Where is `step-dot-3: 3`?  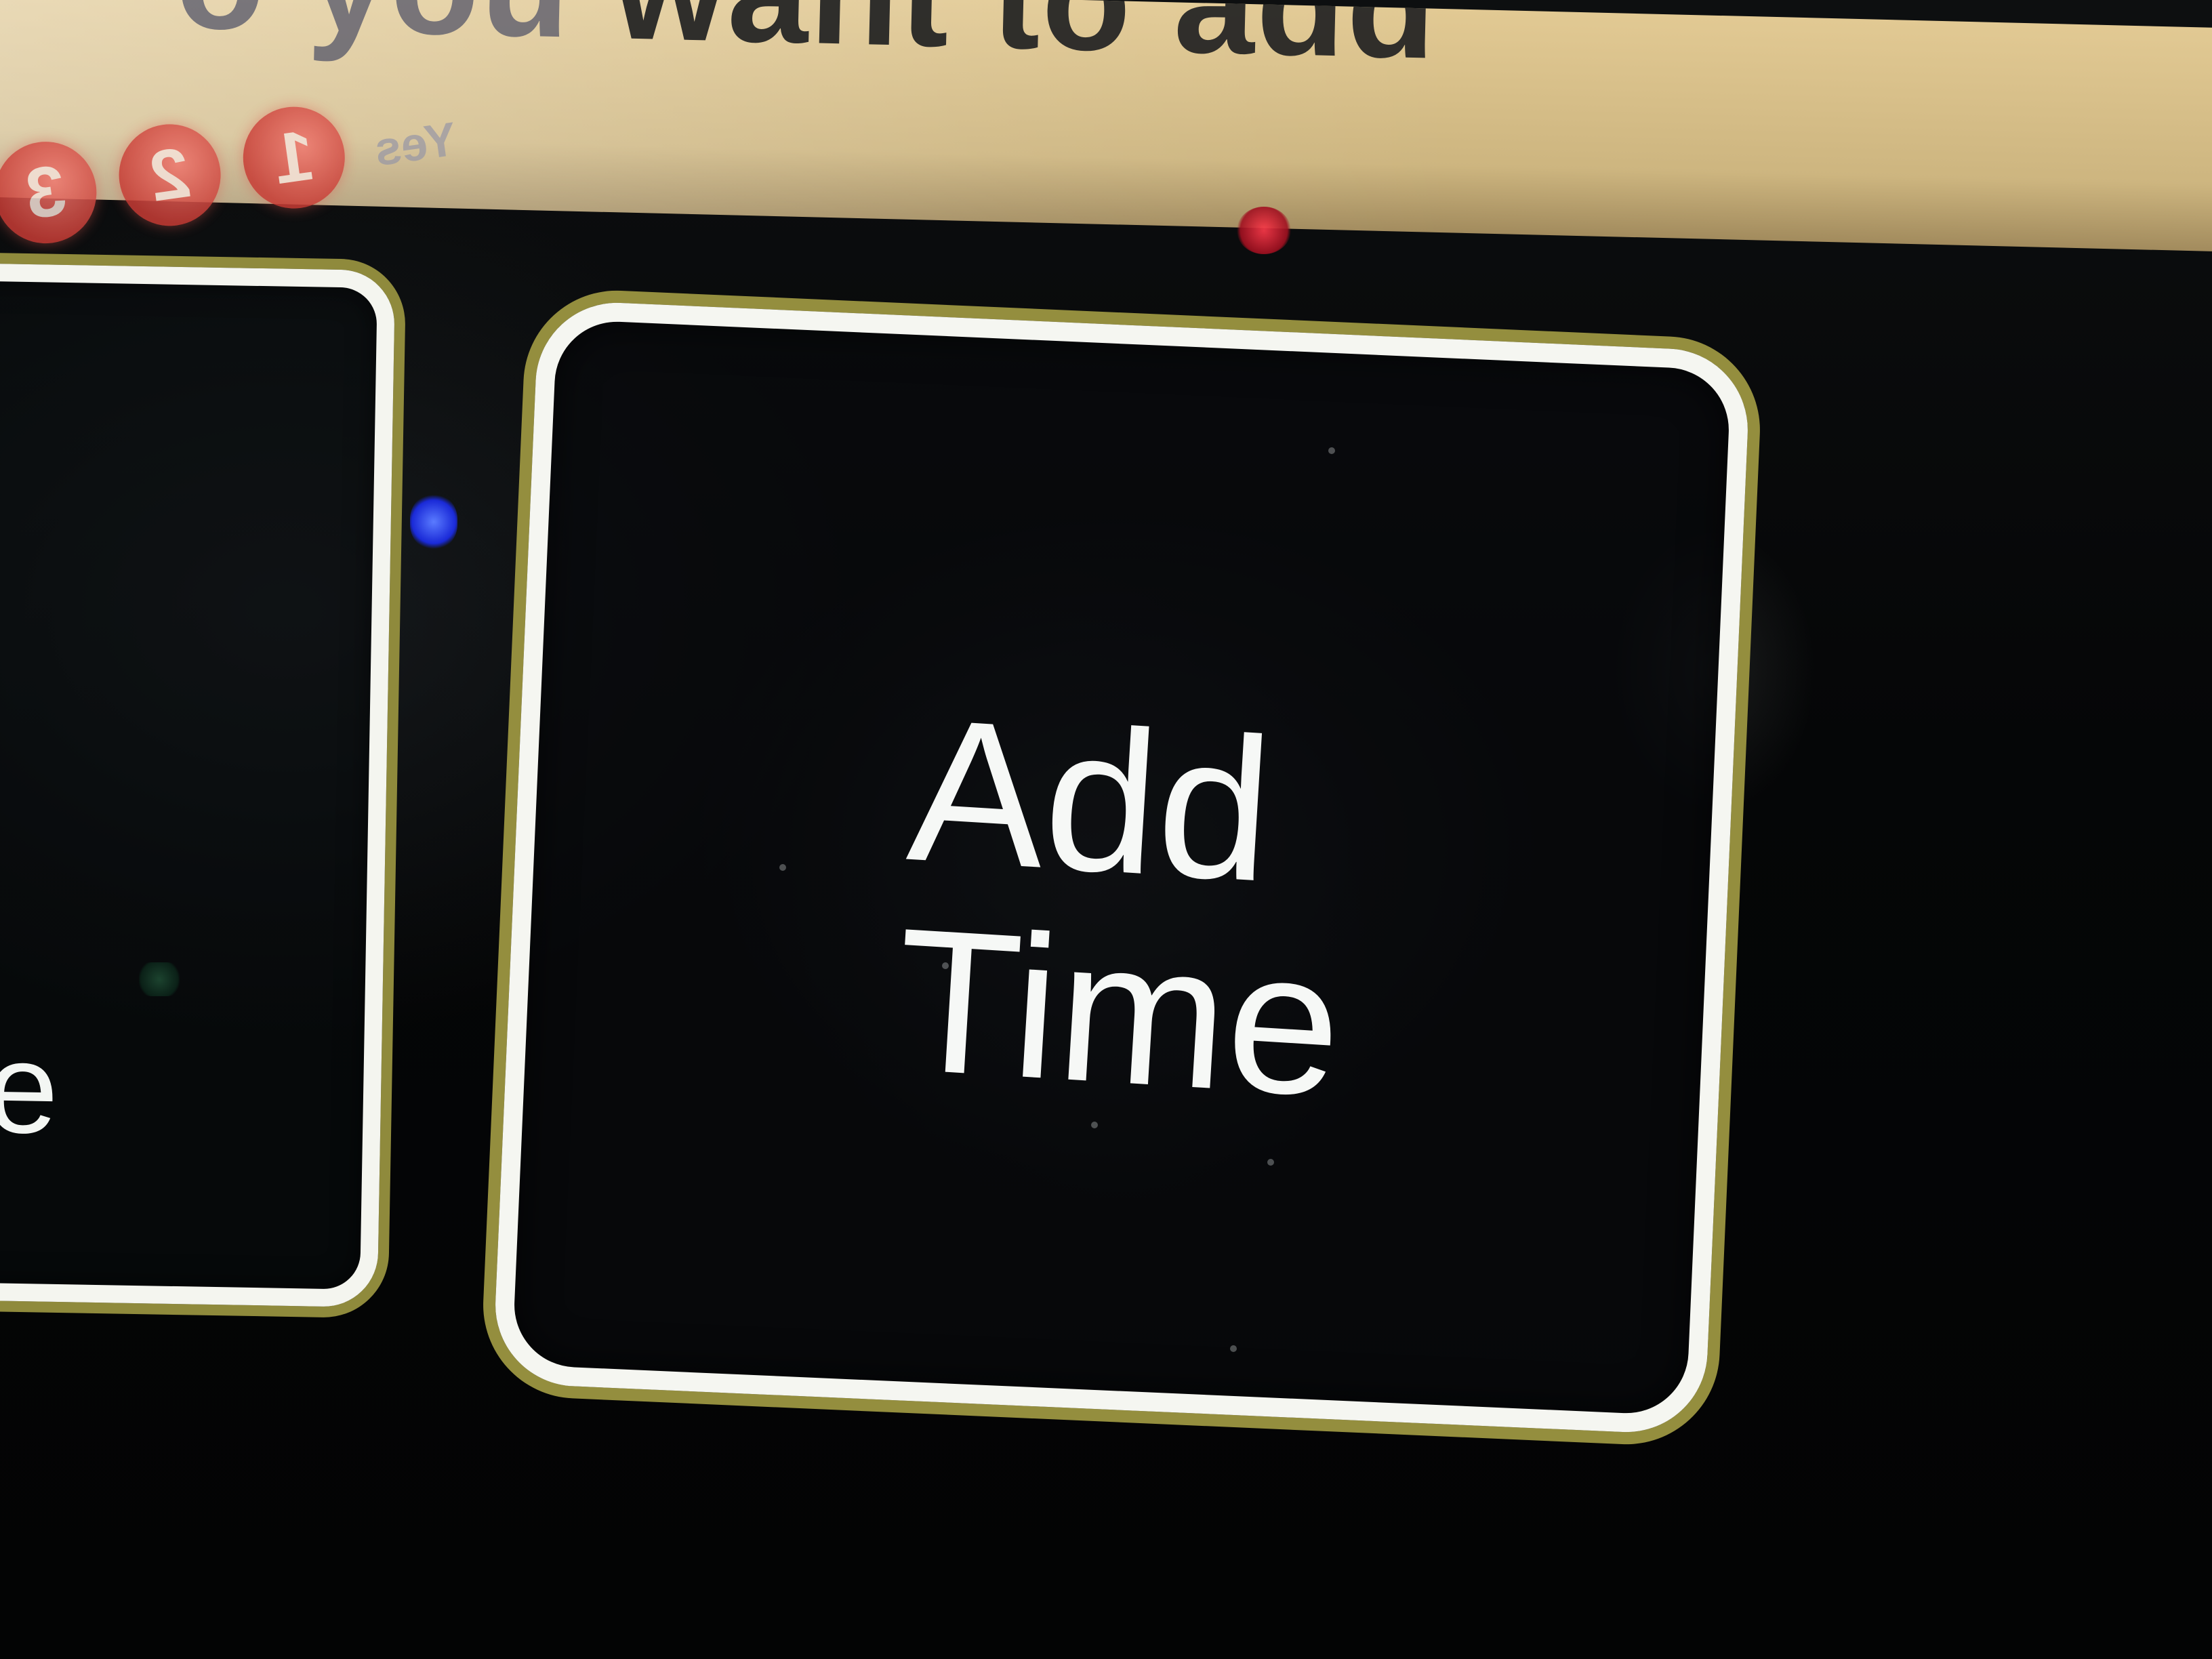
step-dot-3: 3 is located at coordinates (52, 193).